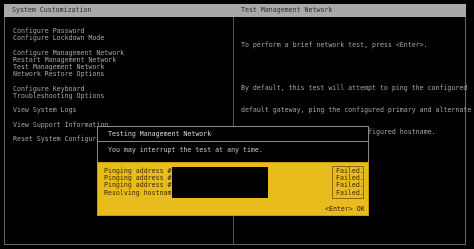 The height and width of the screenshot is (249, 474). Describe the element at coordinates (68, 111) in the screenshot. I see `menu-item-view-system-logs: View System Logs` at that location.